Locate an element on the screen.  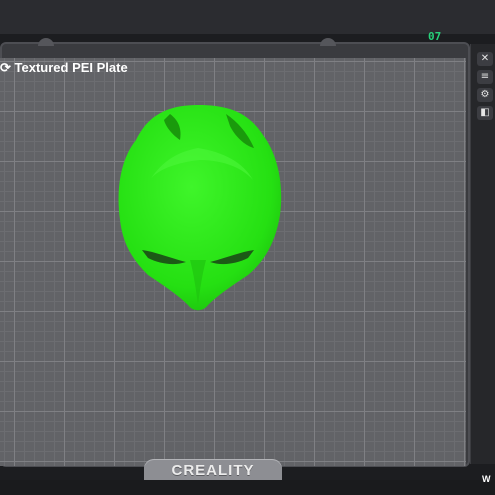
brand-tab: CREALITY is located at coordinates (213, 470).